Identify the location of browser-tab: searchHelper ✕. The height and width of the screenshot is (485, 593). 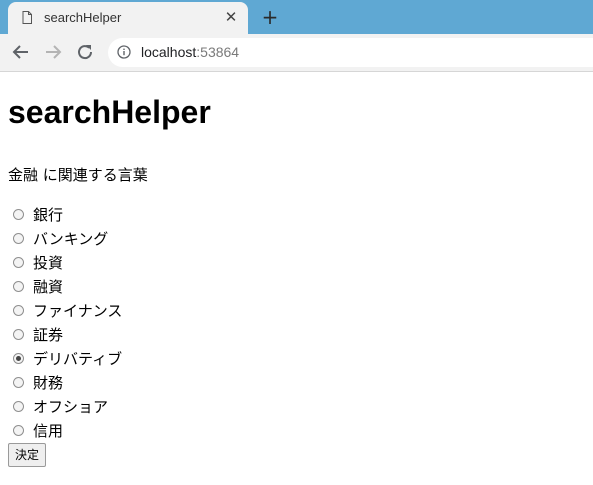
(128, 18).